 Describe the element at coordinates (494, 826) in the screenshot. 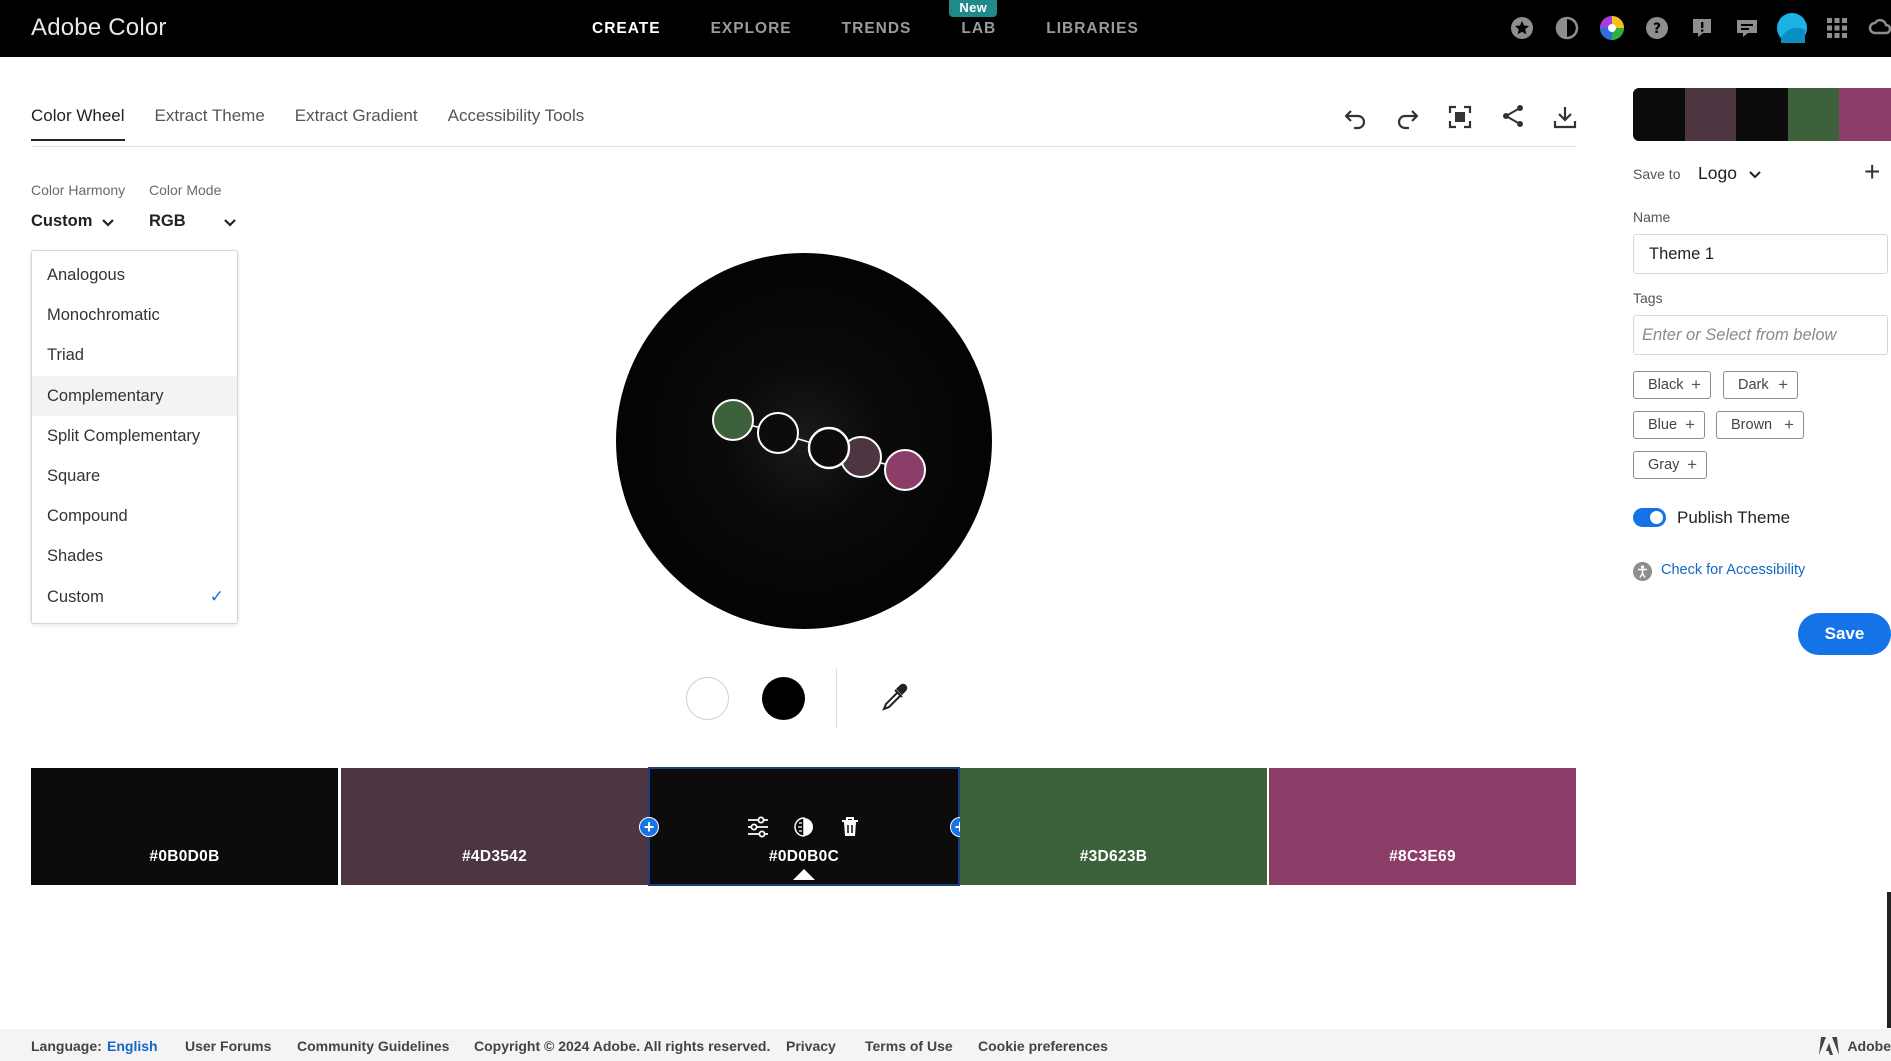

I see `swatch-2: #4D3542` at that location.